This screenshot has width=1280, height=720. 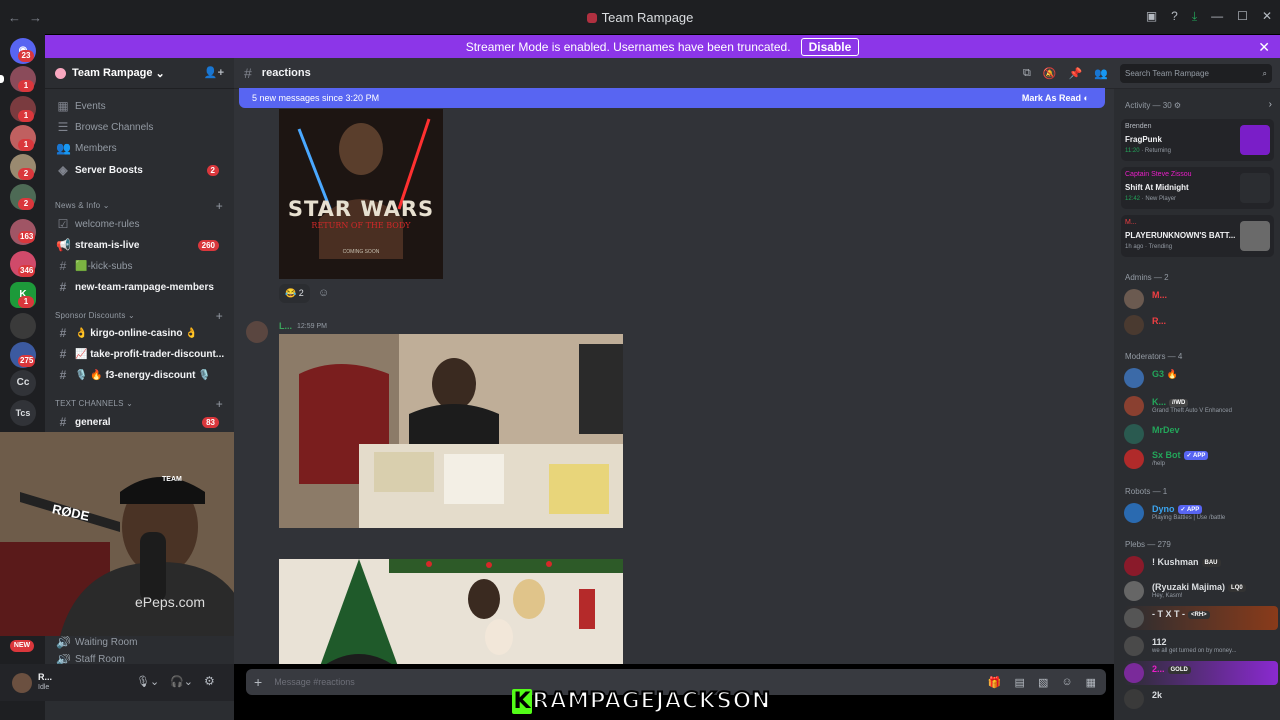 What do you see at coordinates (1148, 544) in the screenshot?
I see `plebs-header: Plebs — 279` at bounding box center [1148, 544].